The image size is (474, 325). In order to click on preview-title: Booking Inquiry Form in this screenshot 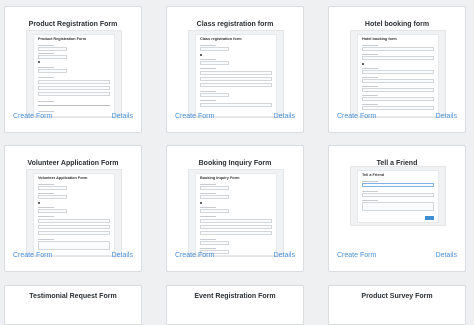, I will do `click(220, 178)`.